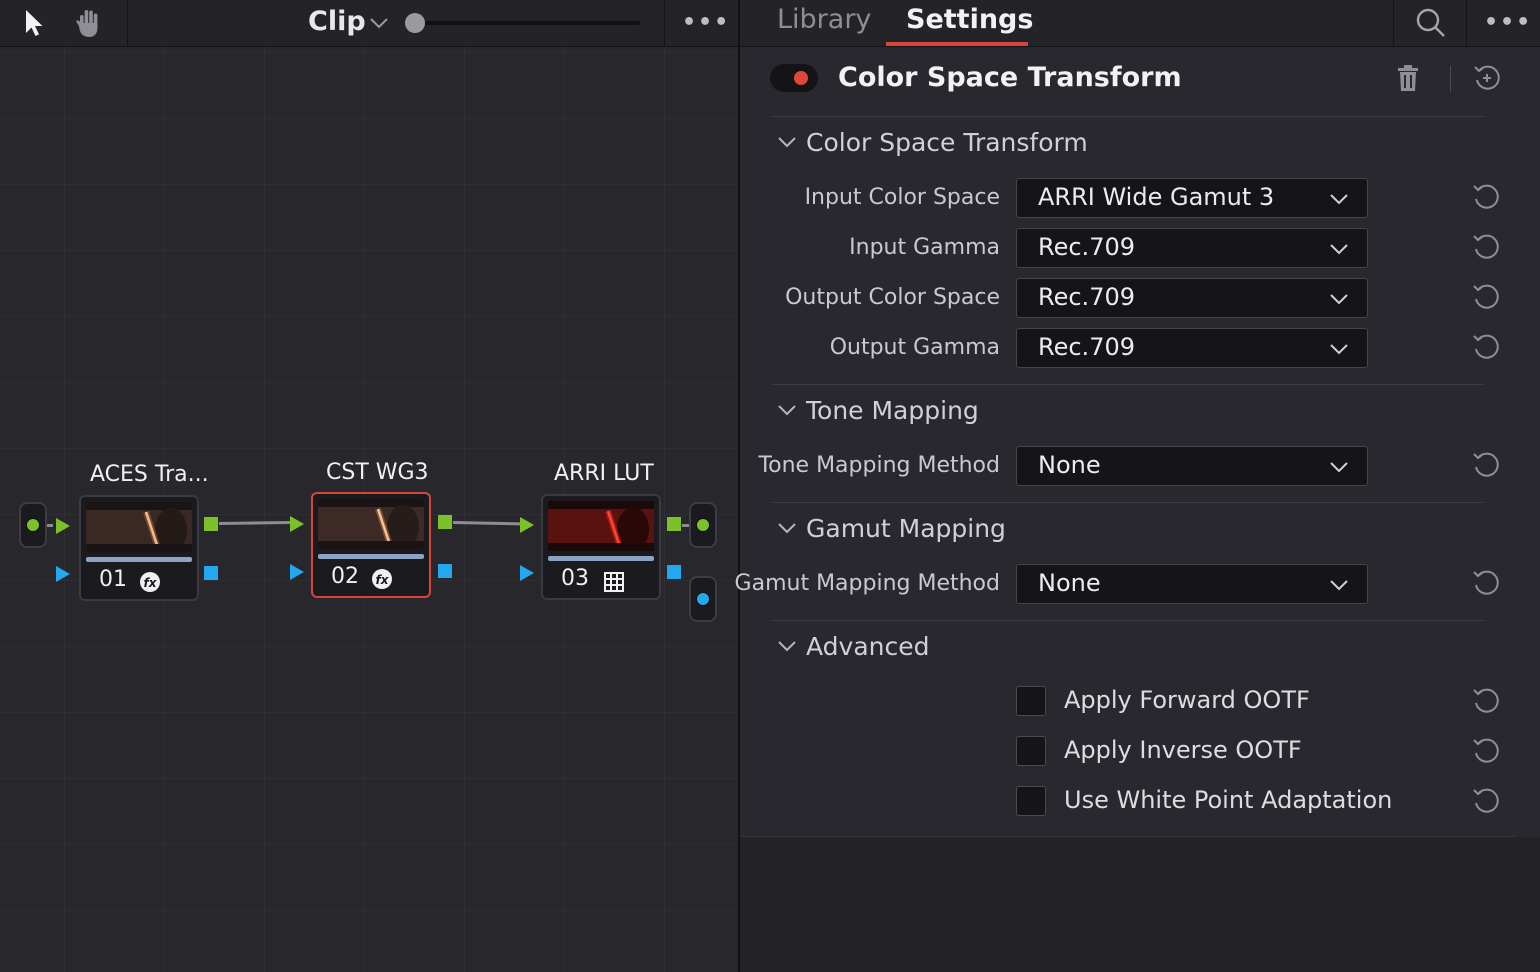 The height and width of the screenshot is (972, 1540). What do you see at coordinates (801, 78) in the screenshot?
I see `toggle-knob` at bounding box center [801, 78].